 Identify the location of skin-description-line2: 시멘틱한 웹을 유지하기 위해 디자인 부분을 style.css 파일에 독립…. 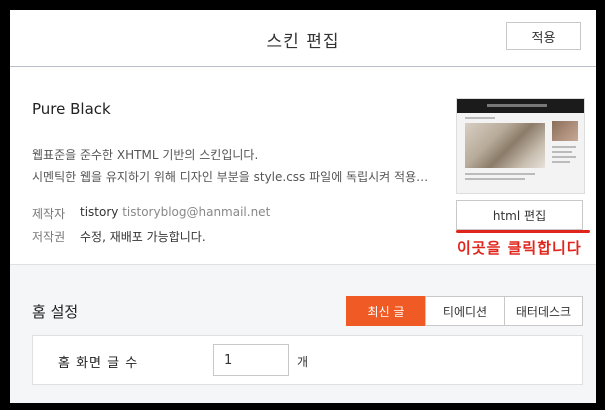
(230, 177).